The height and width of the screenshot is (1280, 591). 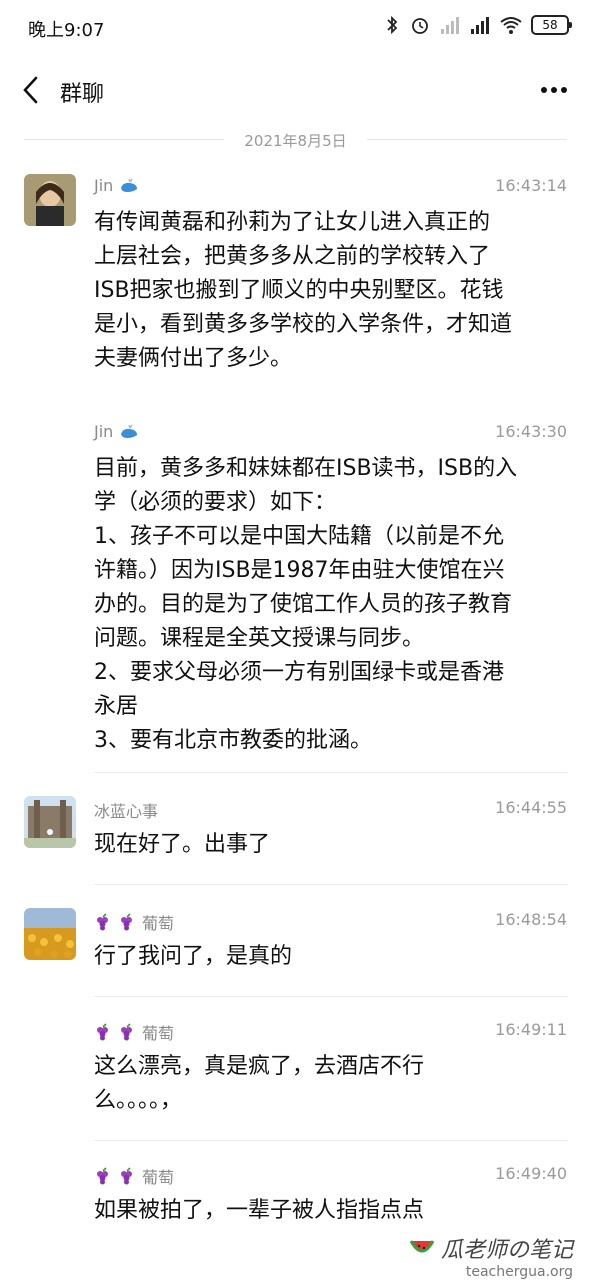 I want to click on message-text: 现在好了。出事了, so click(x=182, y=844).